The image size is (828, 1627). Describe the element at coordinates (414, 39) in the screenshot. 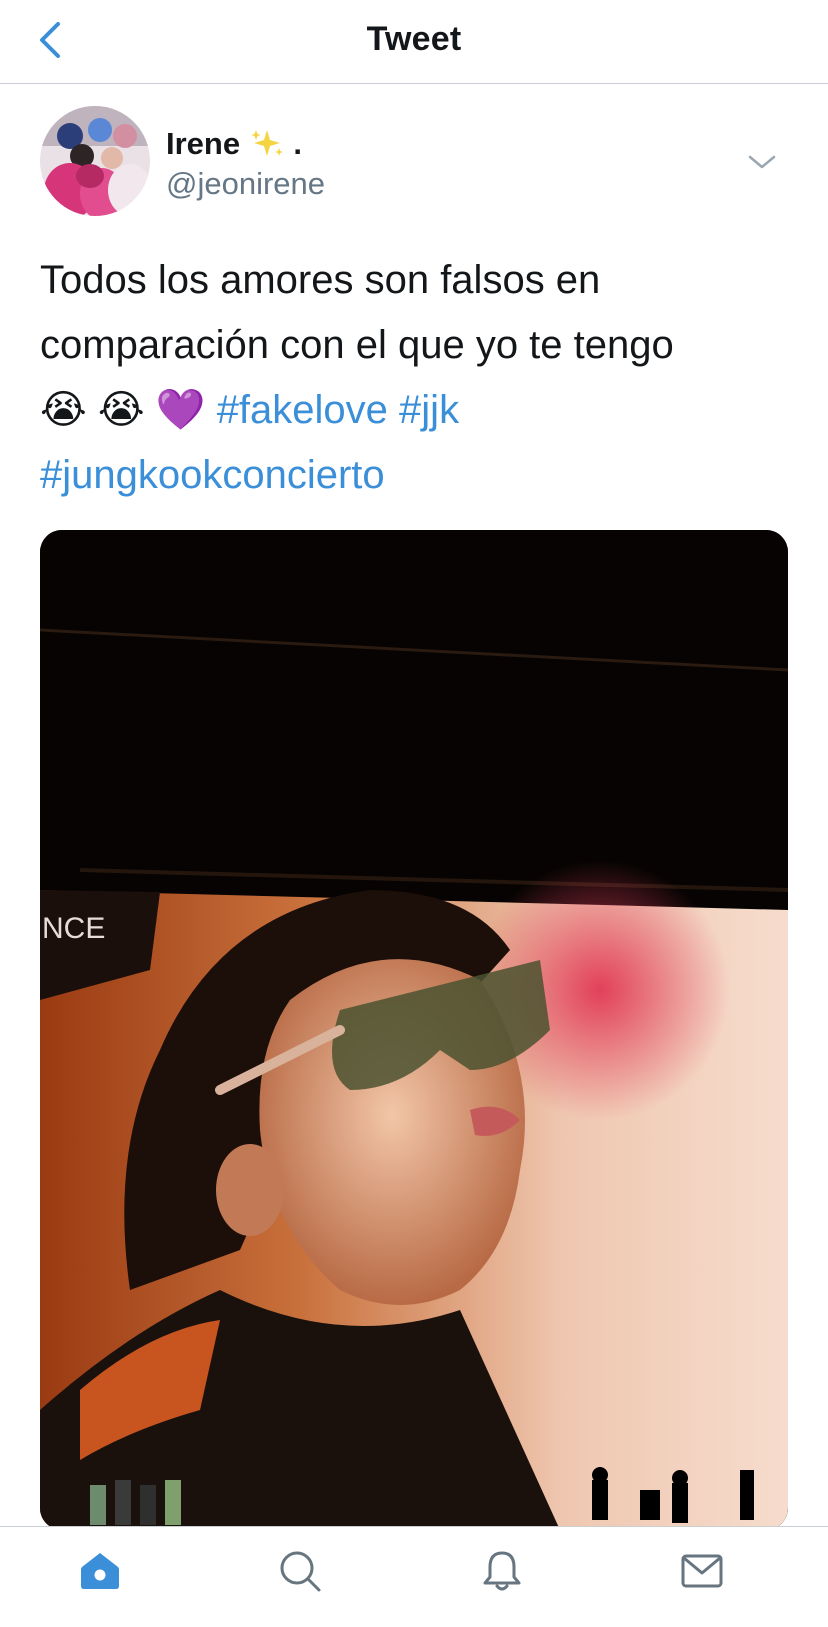

I see `page-title: Tweet` at that location.